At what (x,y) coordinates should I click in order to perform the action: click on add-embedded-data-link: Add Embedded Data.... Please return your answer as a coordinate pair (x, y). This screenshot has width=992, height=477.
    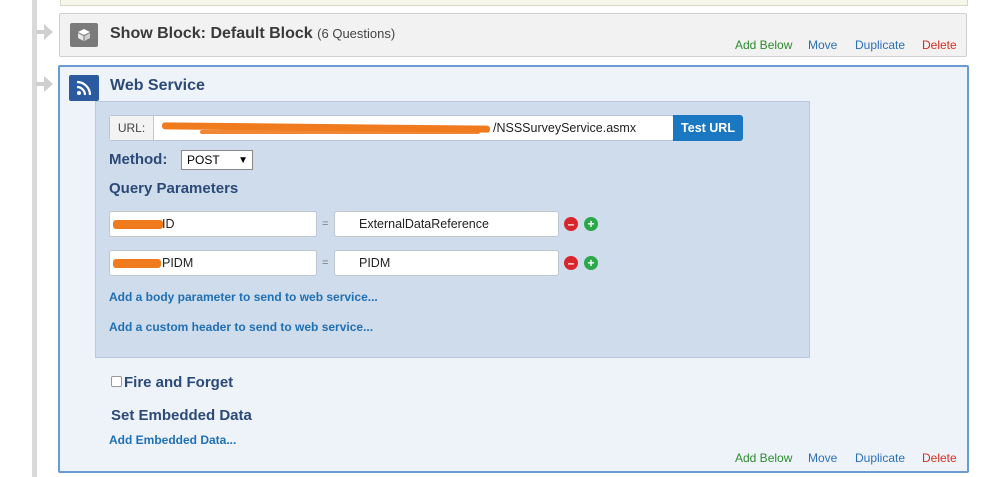
    Looking at the image, I should click on (172, 440).